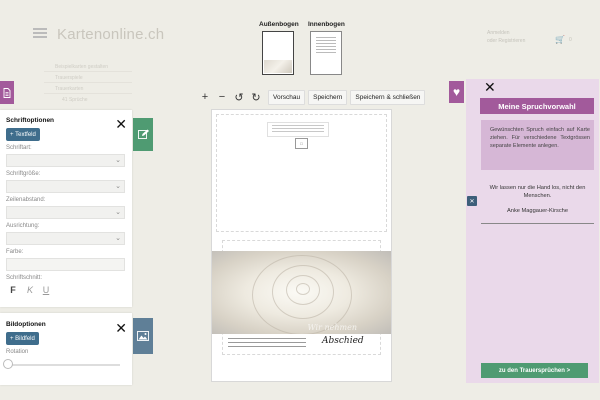 The height and width of the screenshot is (400, 600). Describe the element at coordinates (65, 186) in the screenshot. I see `size-select: ⌄` at that location.